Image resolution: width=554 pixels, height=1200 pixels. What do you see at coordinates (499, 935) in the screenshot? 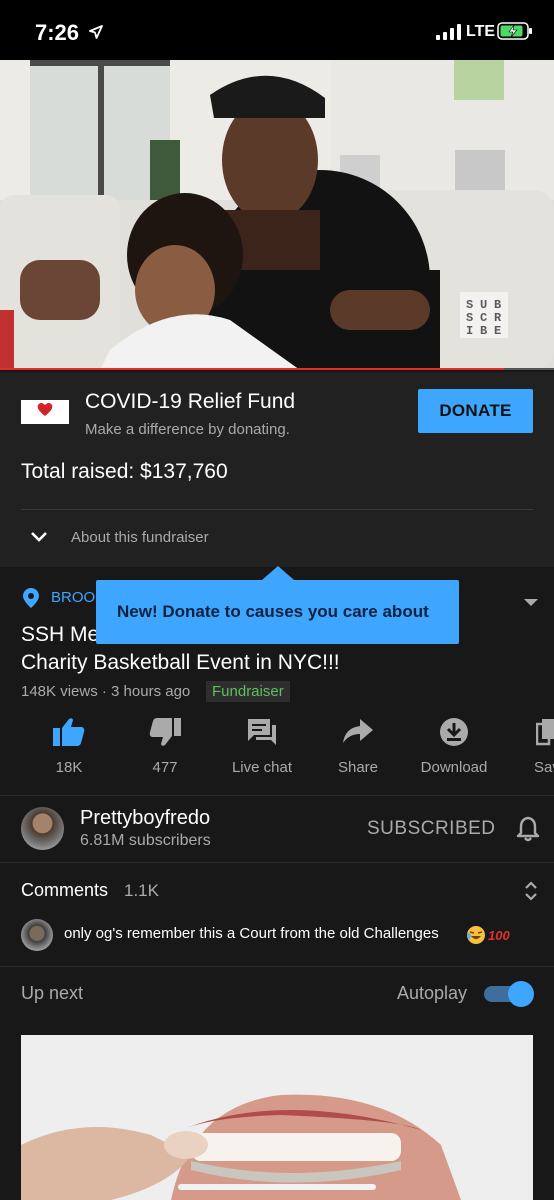
I see `svg-text: 100` at bounding box center [499, 935].